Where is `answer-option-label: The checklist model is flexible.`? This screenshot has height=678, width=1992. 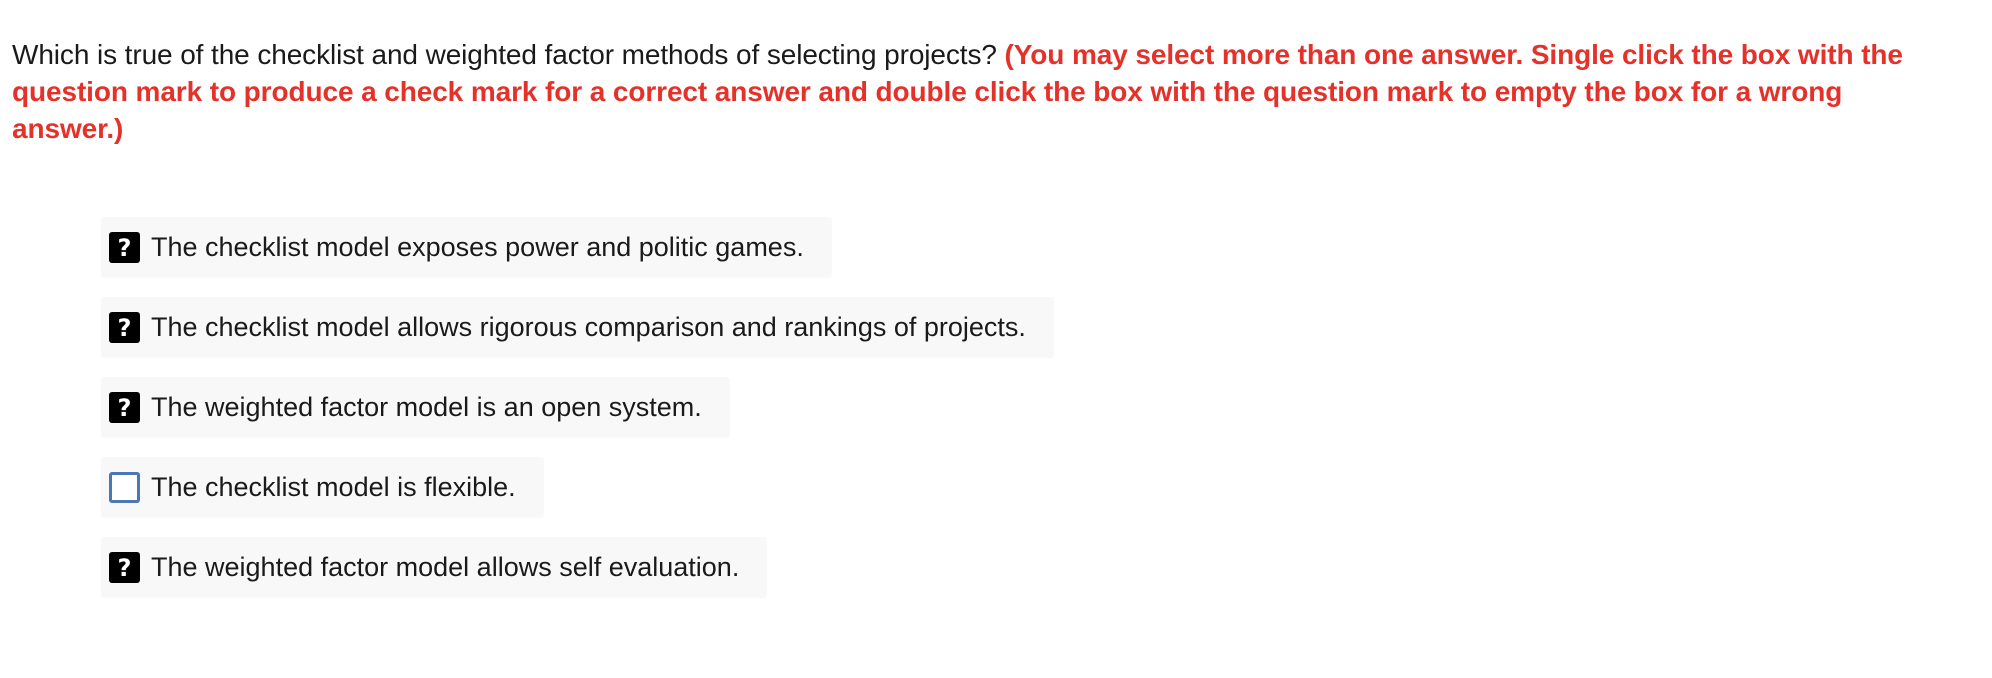 answer-option-label: The checklist model is flexible. is located at coordinates (333, 487).